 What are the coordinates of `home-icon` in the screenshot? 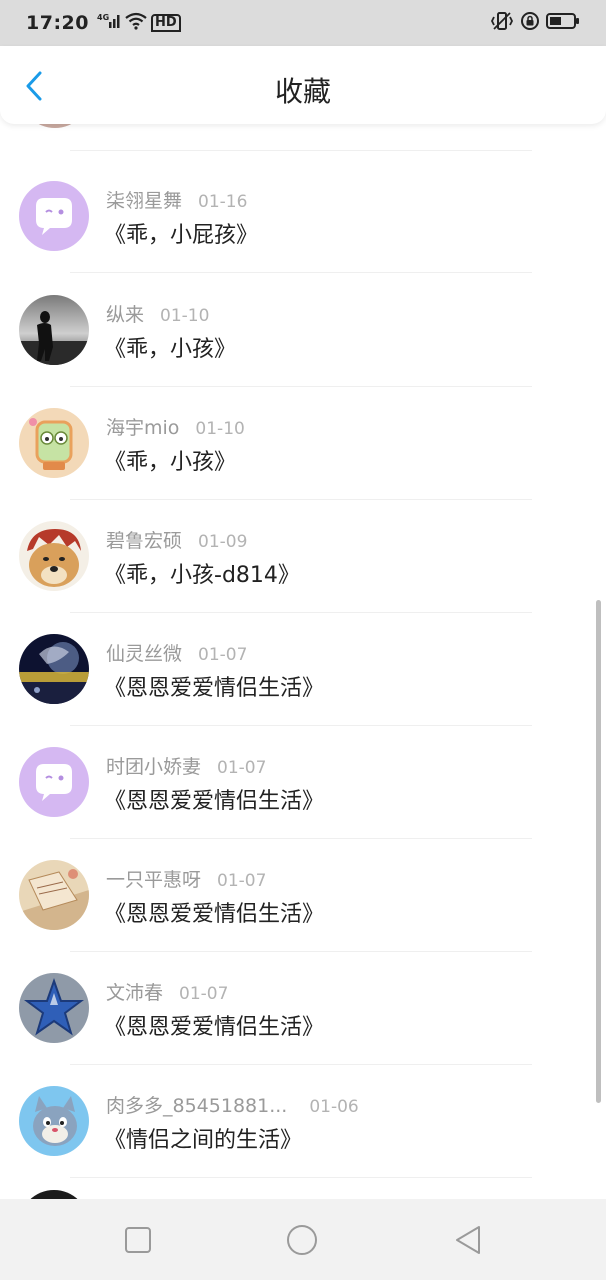 It's located at (302, 1240).